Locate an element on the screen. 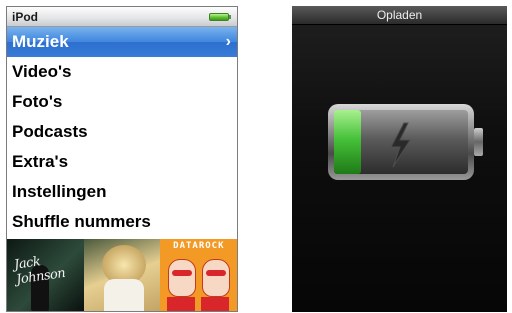 The image size is (512, 313). menu-item-instellingen: Instellingen is located at coordinates (122, 192).